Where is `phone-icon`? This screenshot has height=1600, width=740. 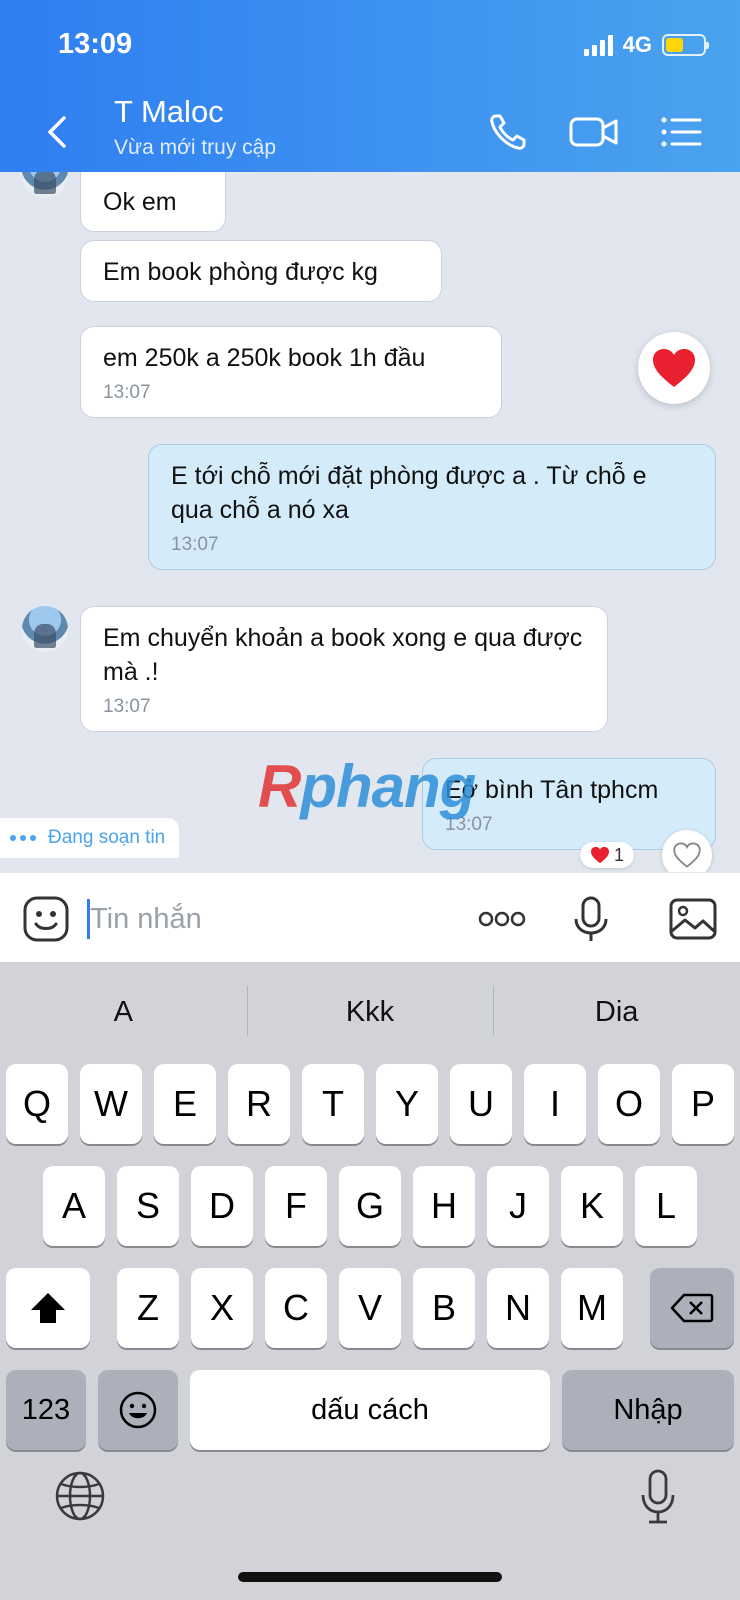
phone-icon is located at coordinates (508, 132).